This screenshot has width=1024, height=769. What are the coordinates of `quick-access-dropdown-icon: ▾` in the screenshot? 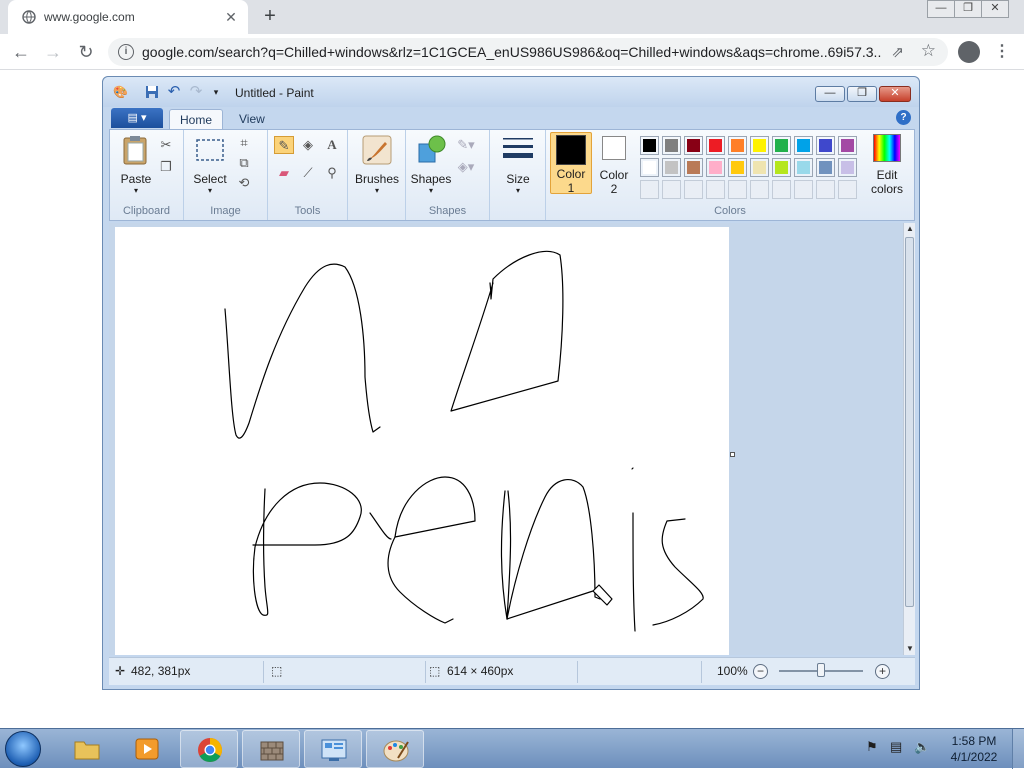 It's located at (216, 92).